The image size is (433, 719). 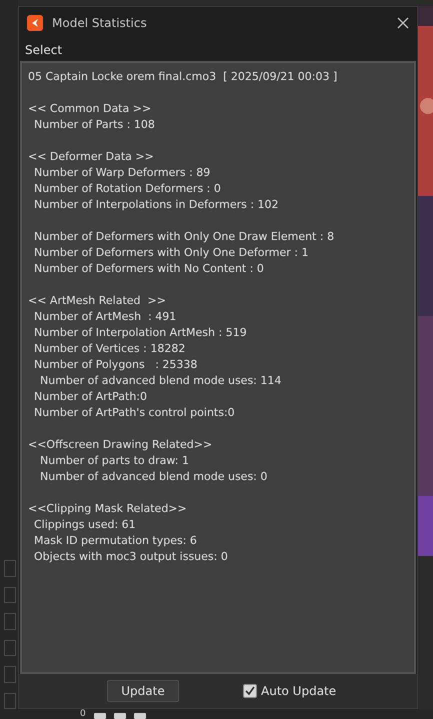 What do you see at coordinates (298, 691) in the screenshot?
I see `checkbox-label: Auto Update` at bounding box center [298, 691].